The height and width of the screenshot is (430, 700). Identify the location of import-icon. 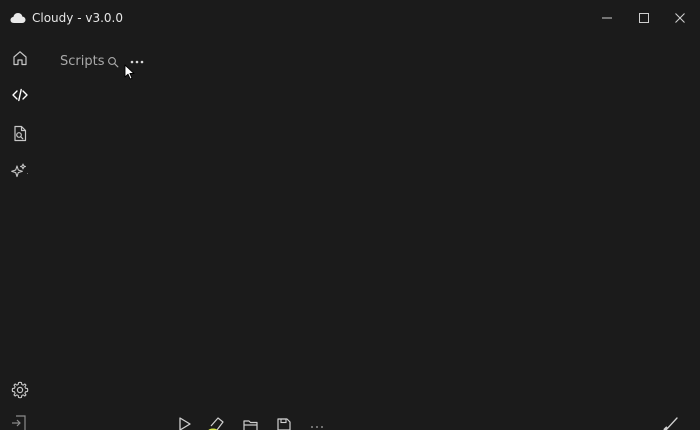
(19, 422).